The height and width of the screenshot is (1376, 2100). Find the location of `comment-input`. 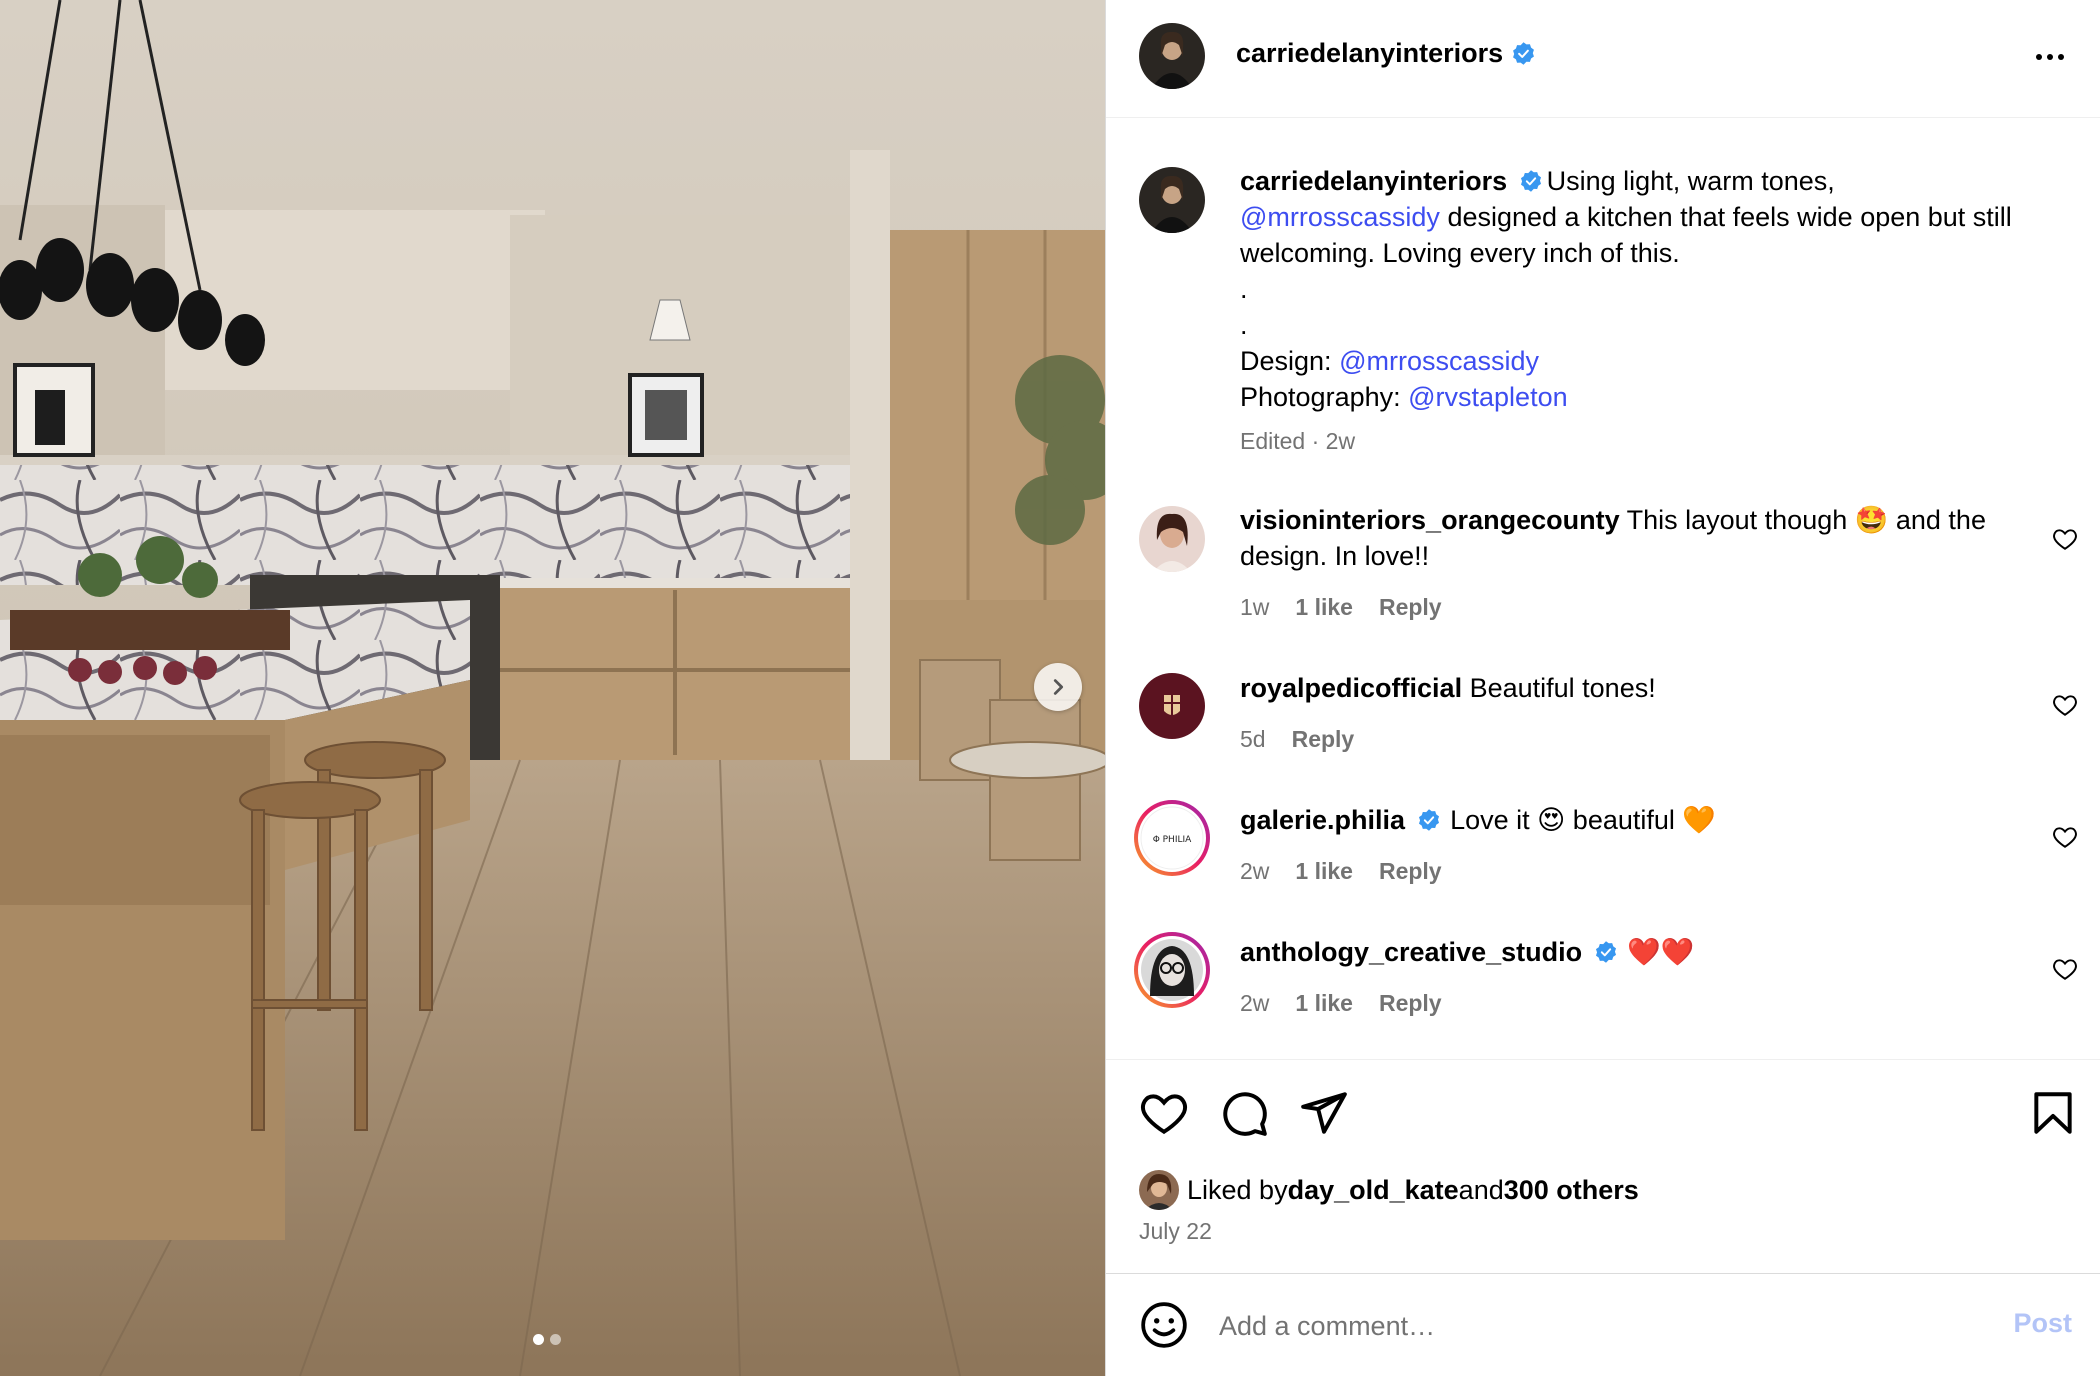

comment-input is located at coordinates (1569, 1326).